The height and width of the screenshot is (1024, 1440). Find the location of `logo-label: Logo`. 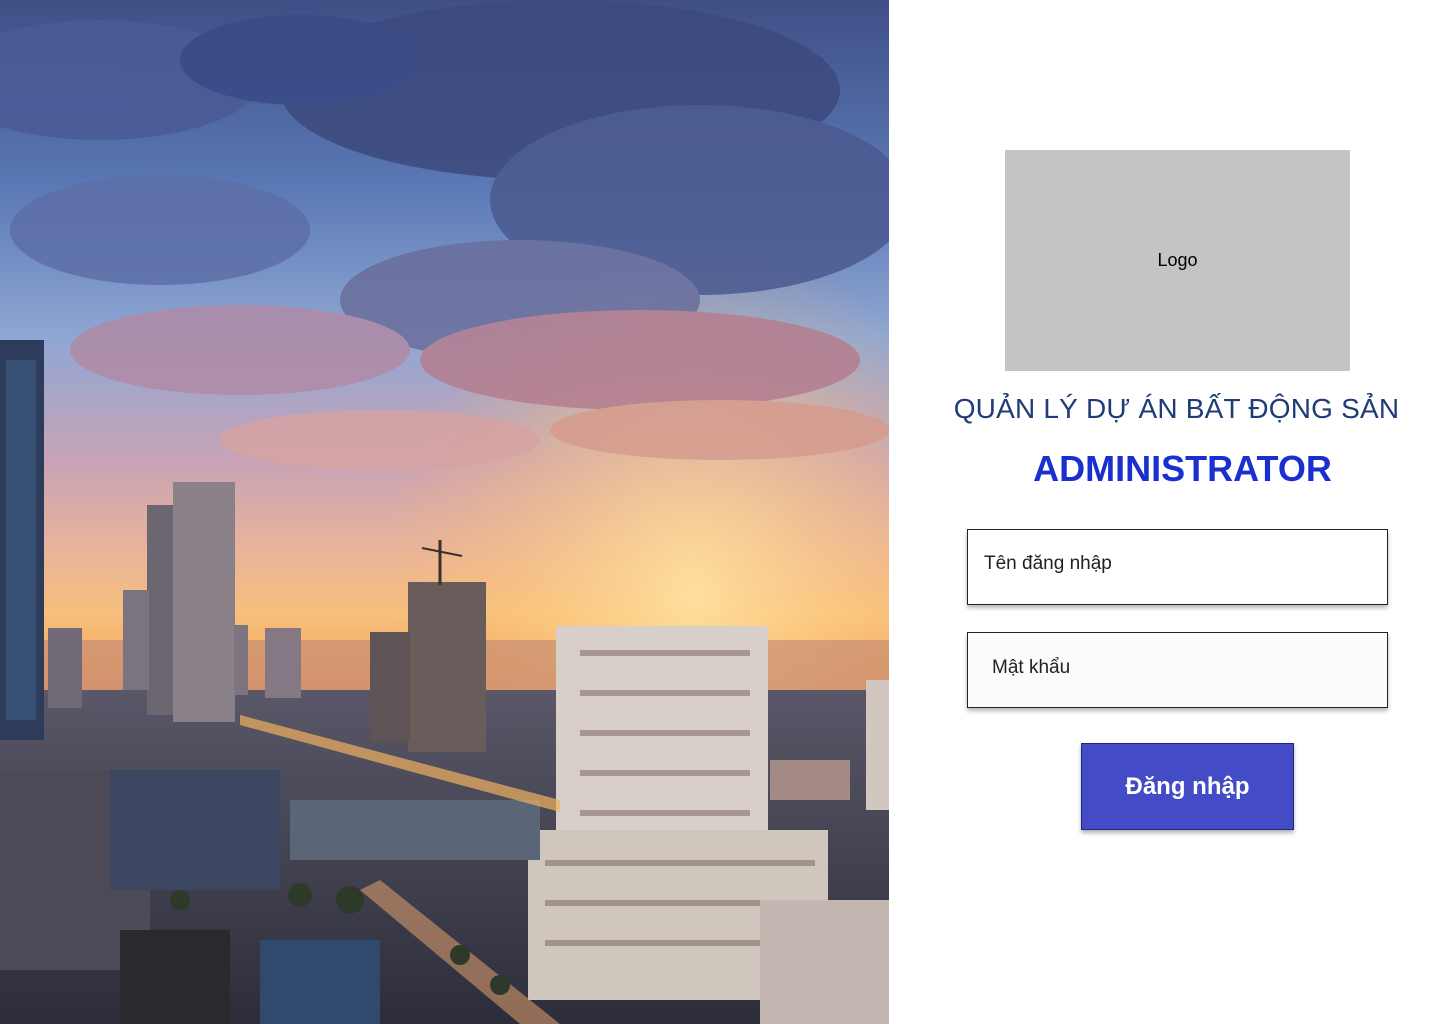

logo-label: Logo is located at coordinates (1177, 260).